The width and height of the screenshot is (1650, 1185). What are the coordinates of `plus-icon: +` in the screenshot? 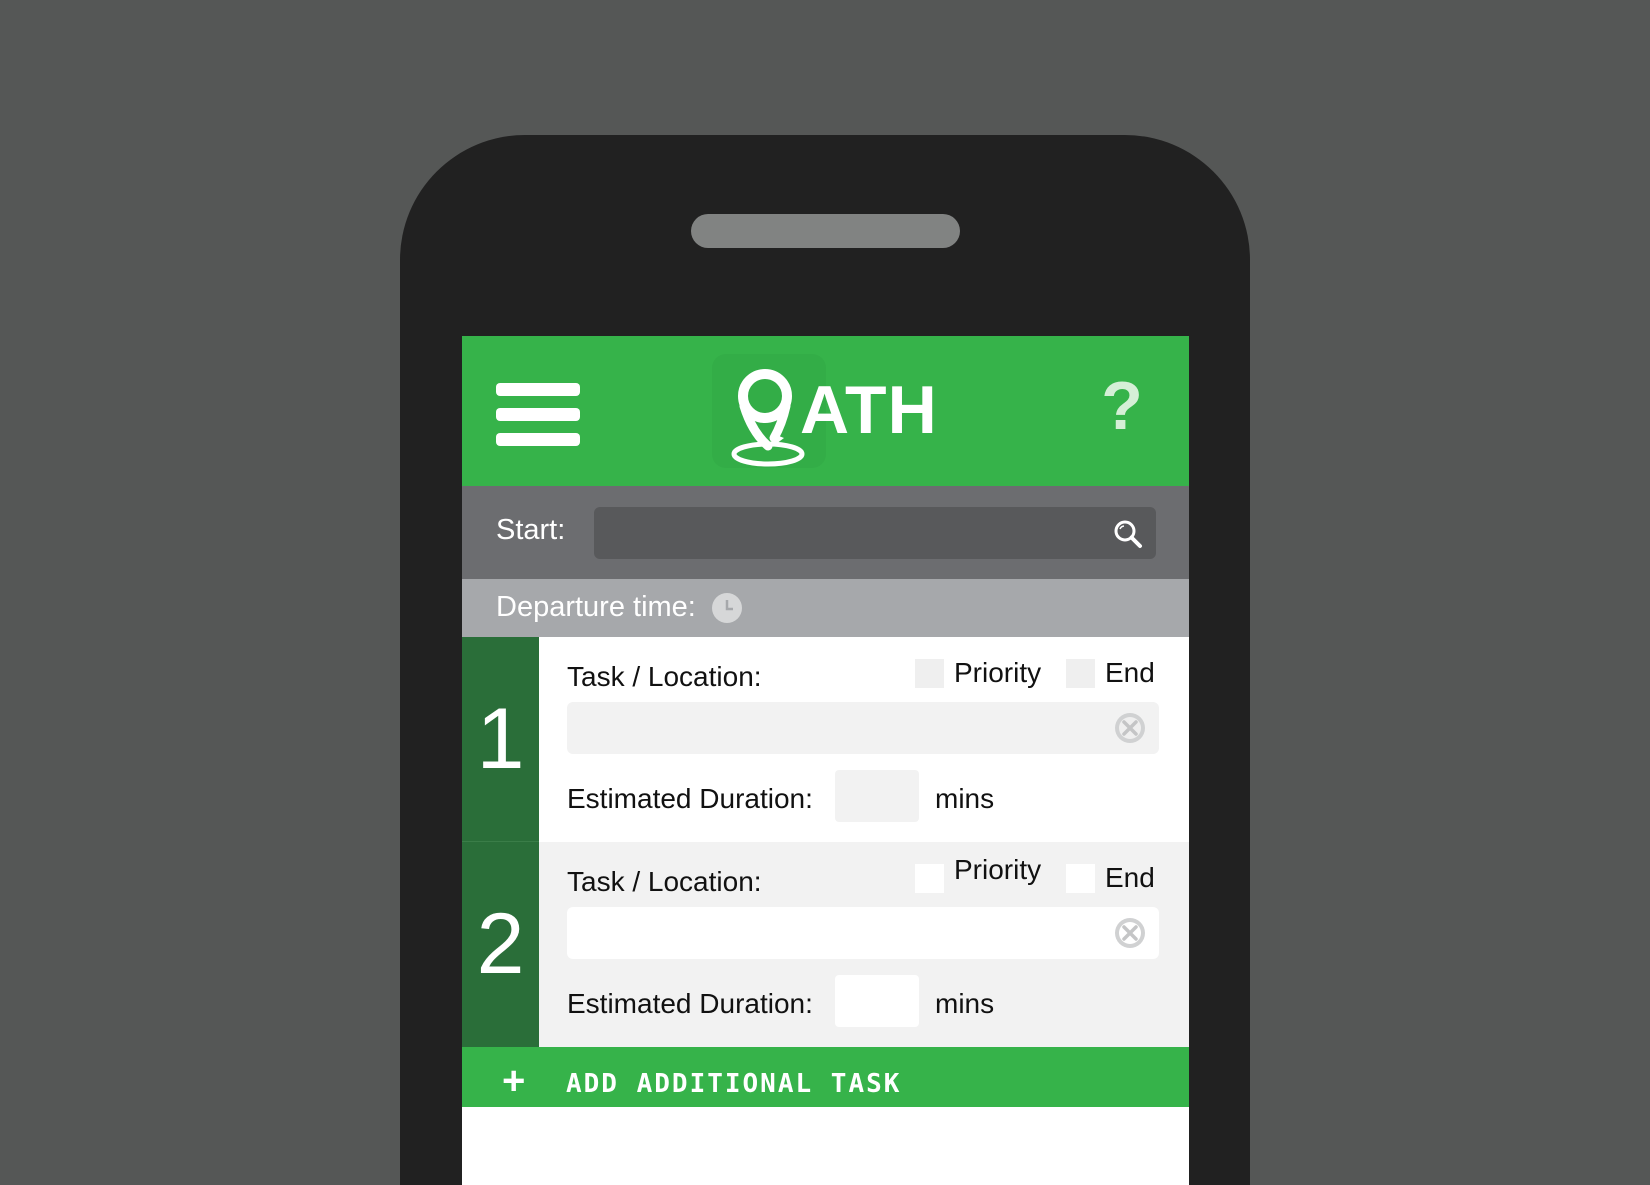 It's located at (514, 1081).